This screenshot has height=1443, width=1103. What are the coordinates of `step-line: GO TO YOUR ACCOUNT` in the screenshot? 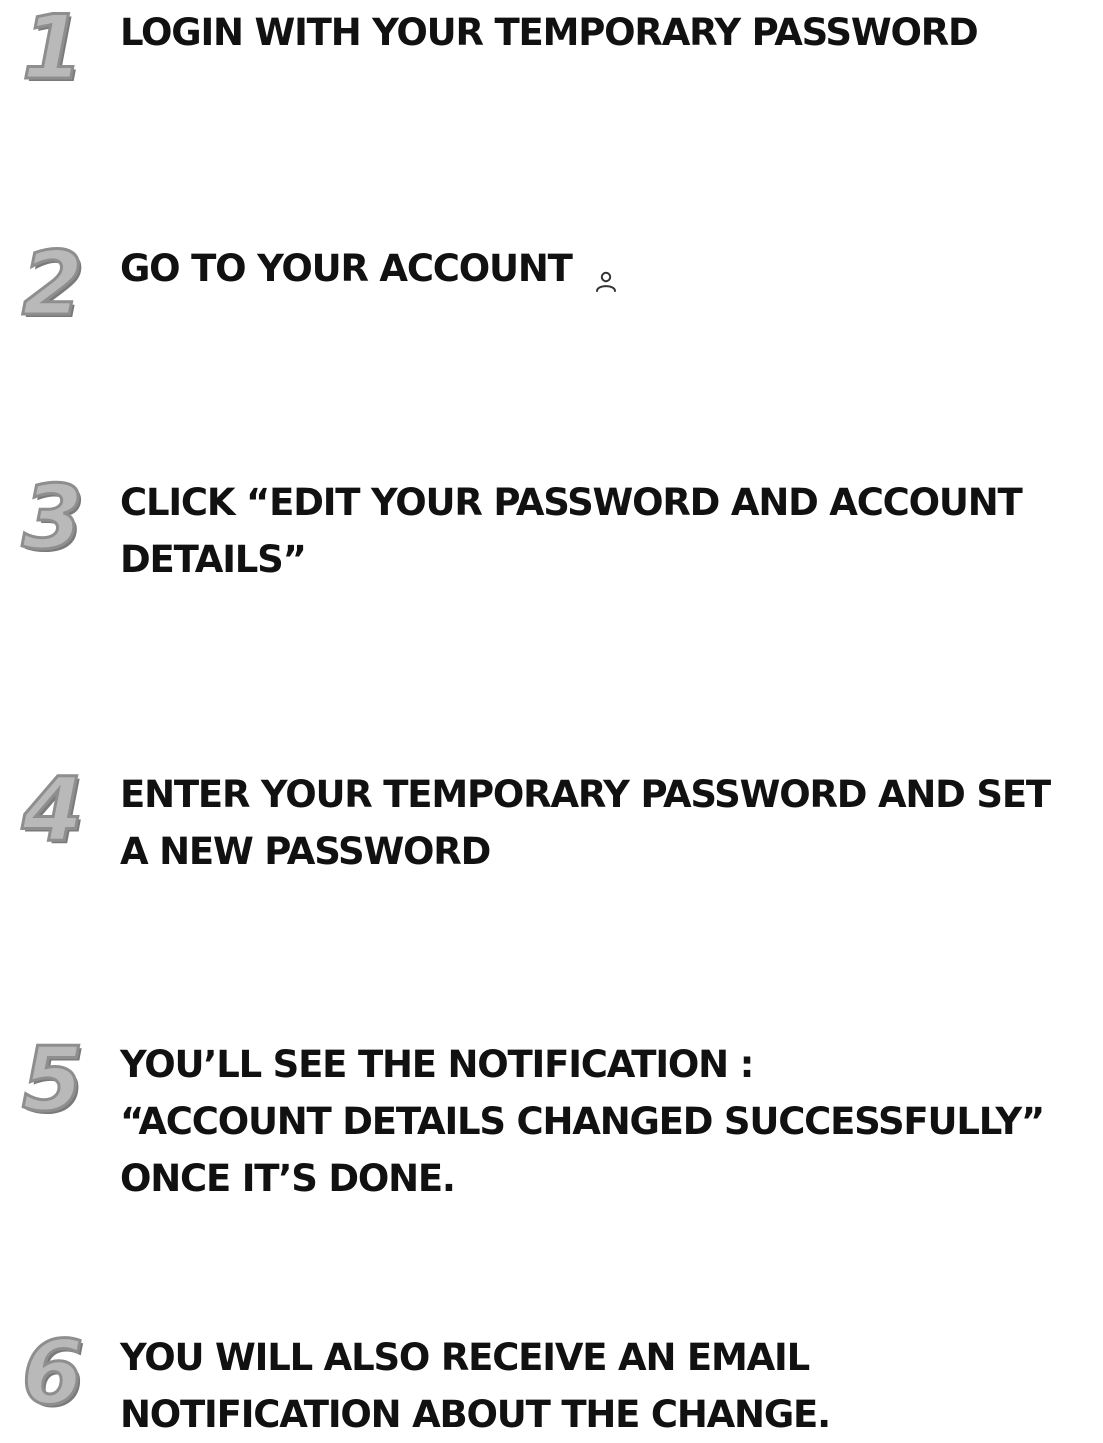 It's located at (600, 268).